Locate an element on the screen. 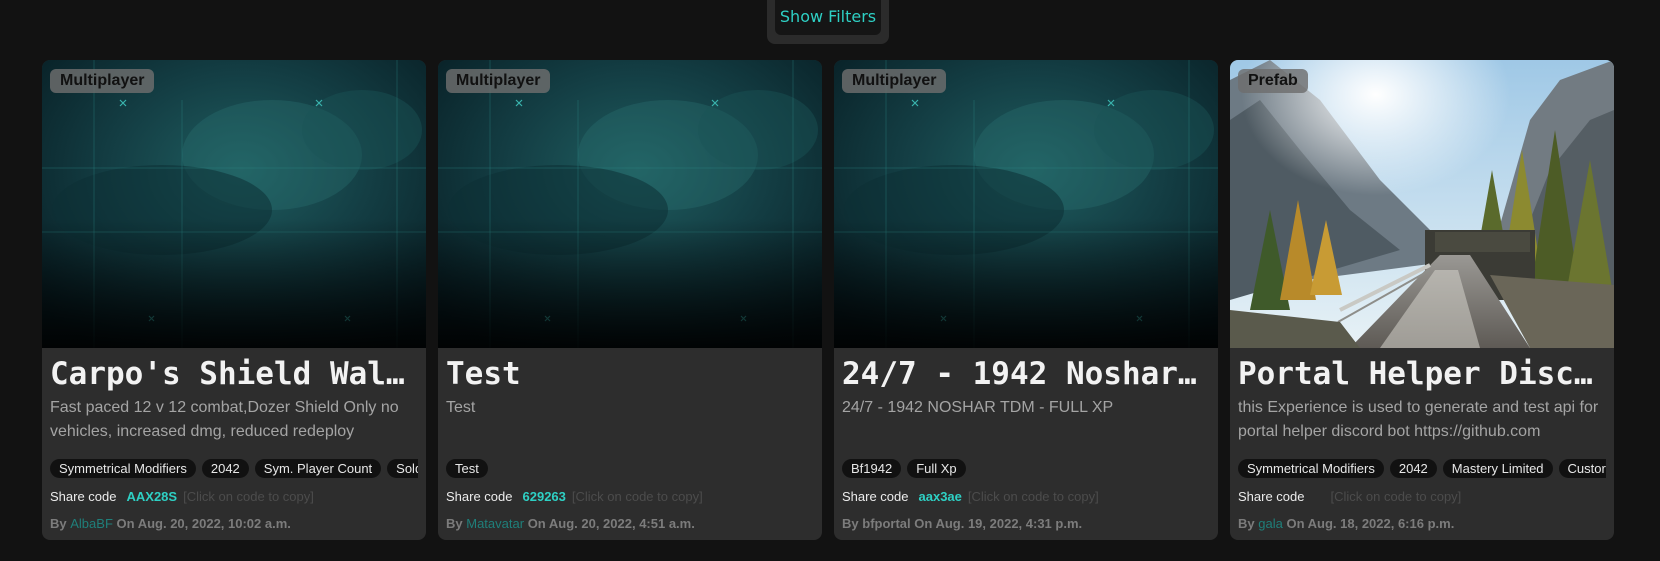 This screenshot has width=1660, height=561. tag-list: Test is located at coordinates (630, 469).